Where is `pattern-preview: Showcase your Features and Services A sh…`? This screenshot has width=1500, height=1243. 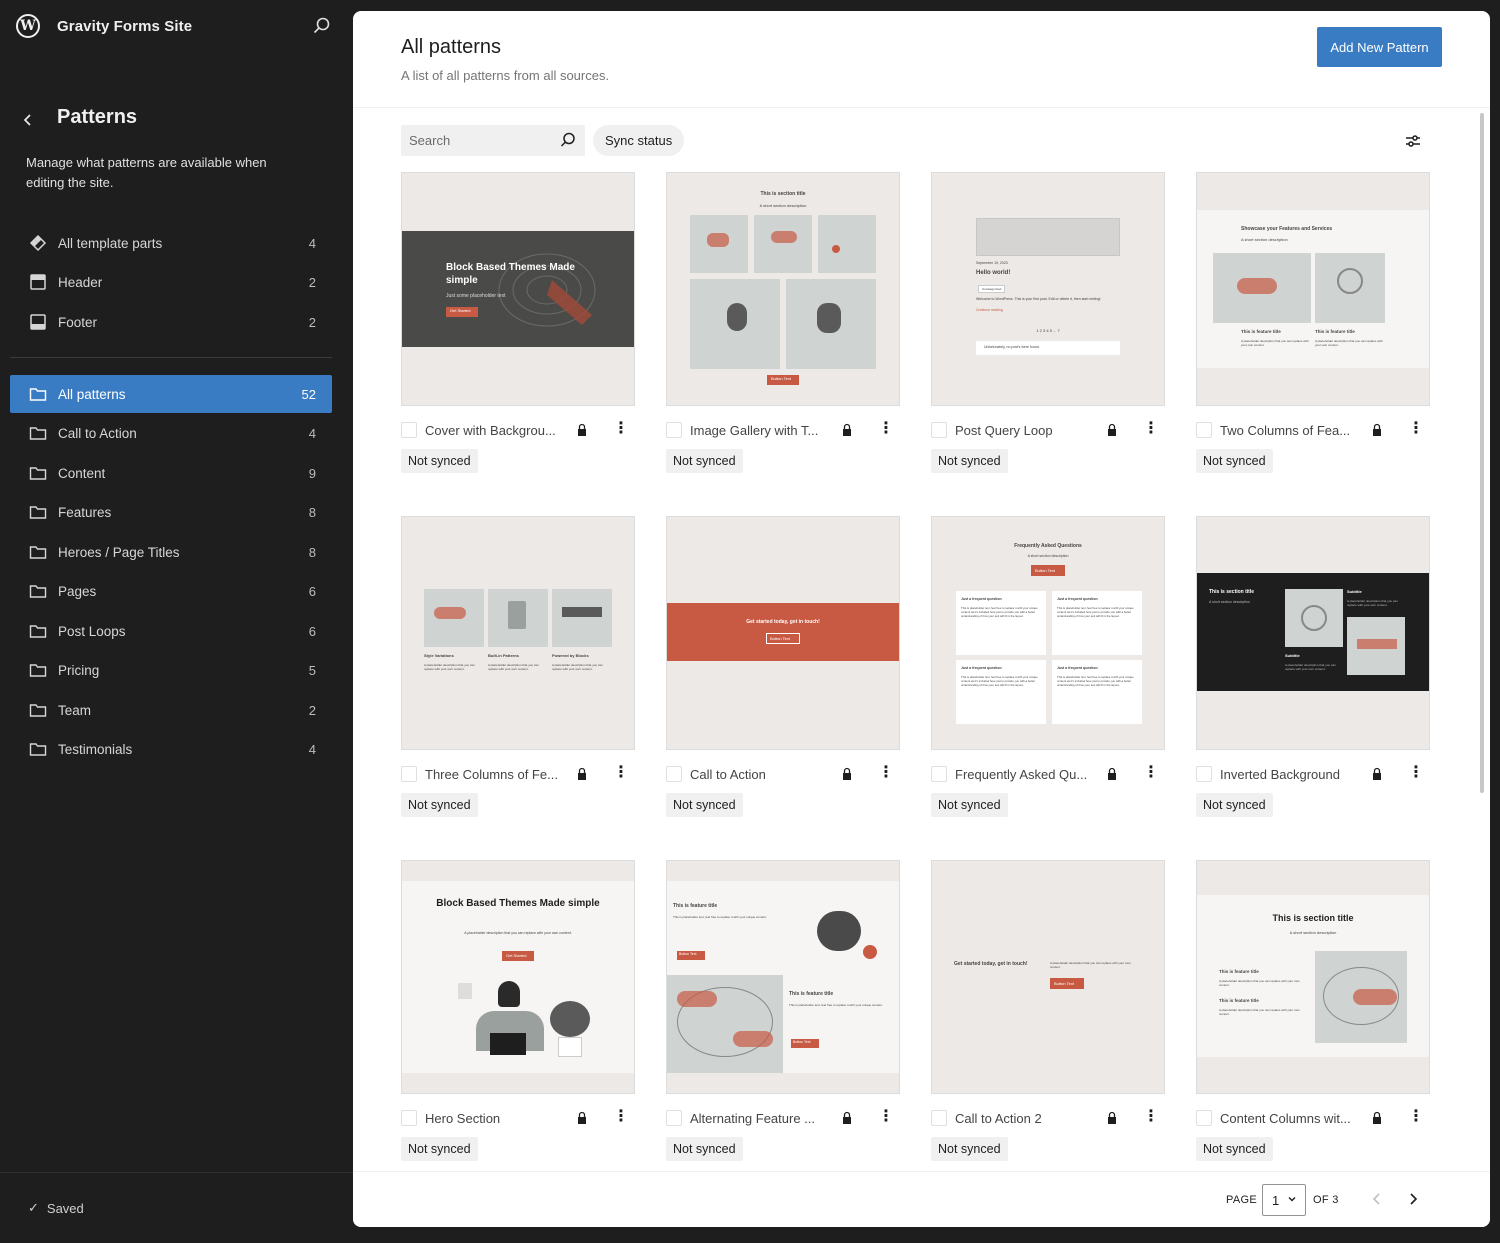
pattern-preview: Showcase your Features and Services A sh… is located at coordinates (1313, 289).